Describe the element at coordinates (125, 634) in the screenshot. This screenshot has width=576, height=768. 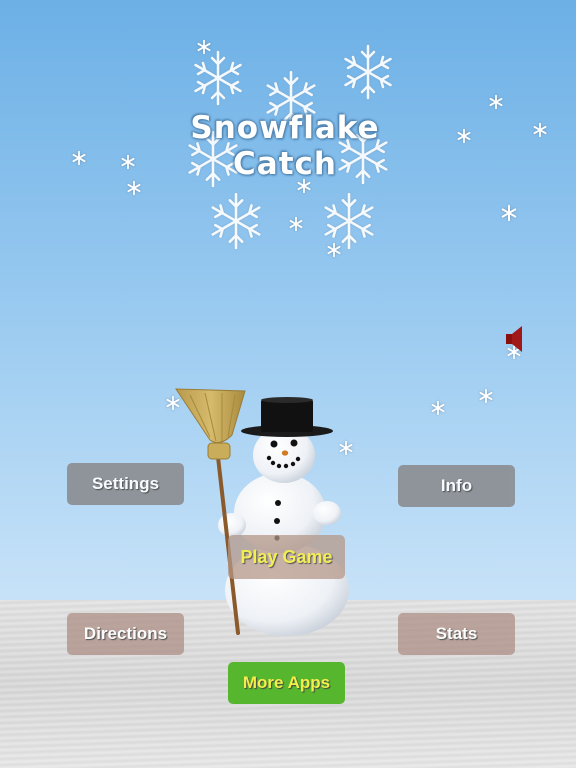
I see `directions-button: Directions` at that location.